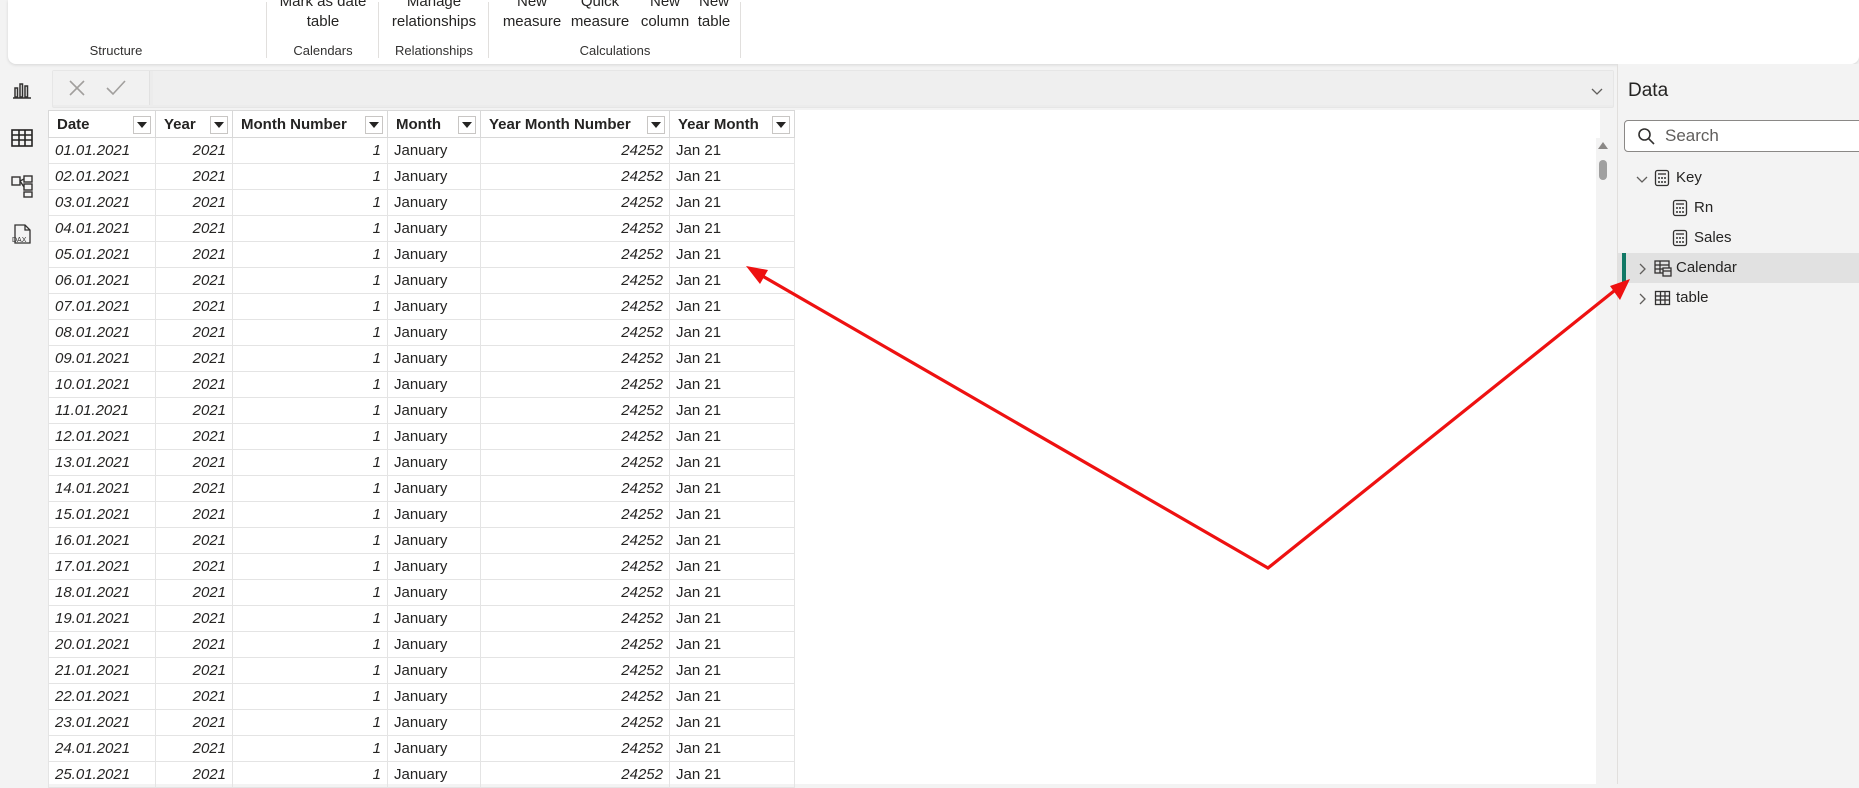 This screenshot has height=788, width=1859. Describe the element at coordinates (1643, 298) in the screenshot. I see `chevron-right-icon` at that location.